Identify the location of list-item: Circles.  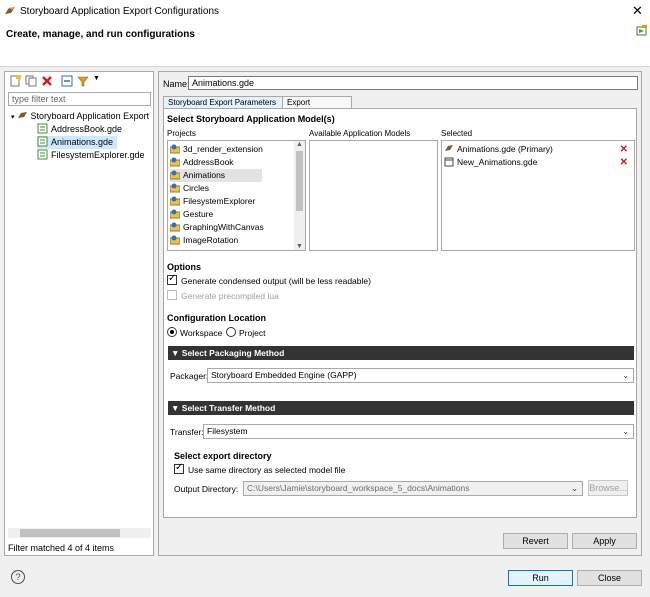
(189, 188).